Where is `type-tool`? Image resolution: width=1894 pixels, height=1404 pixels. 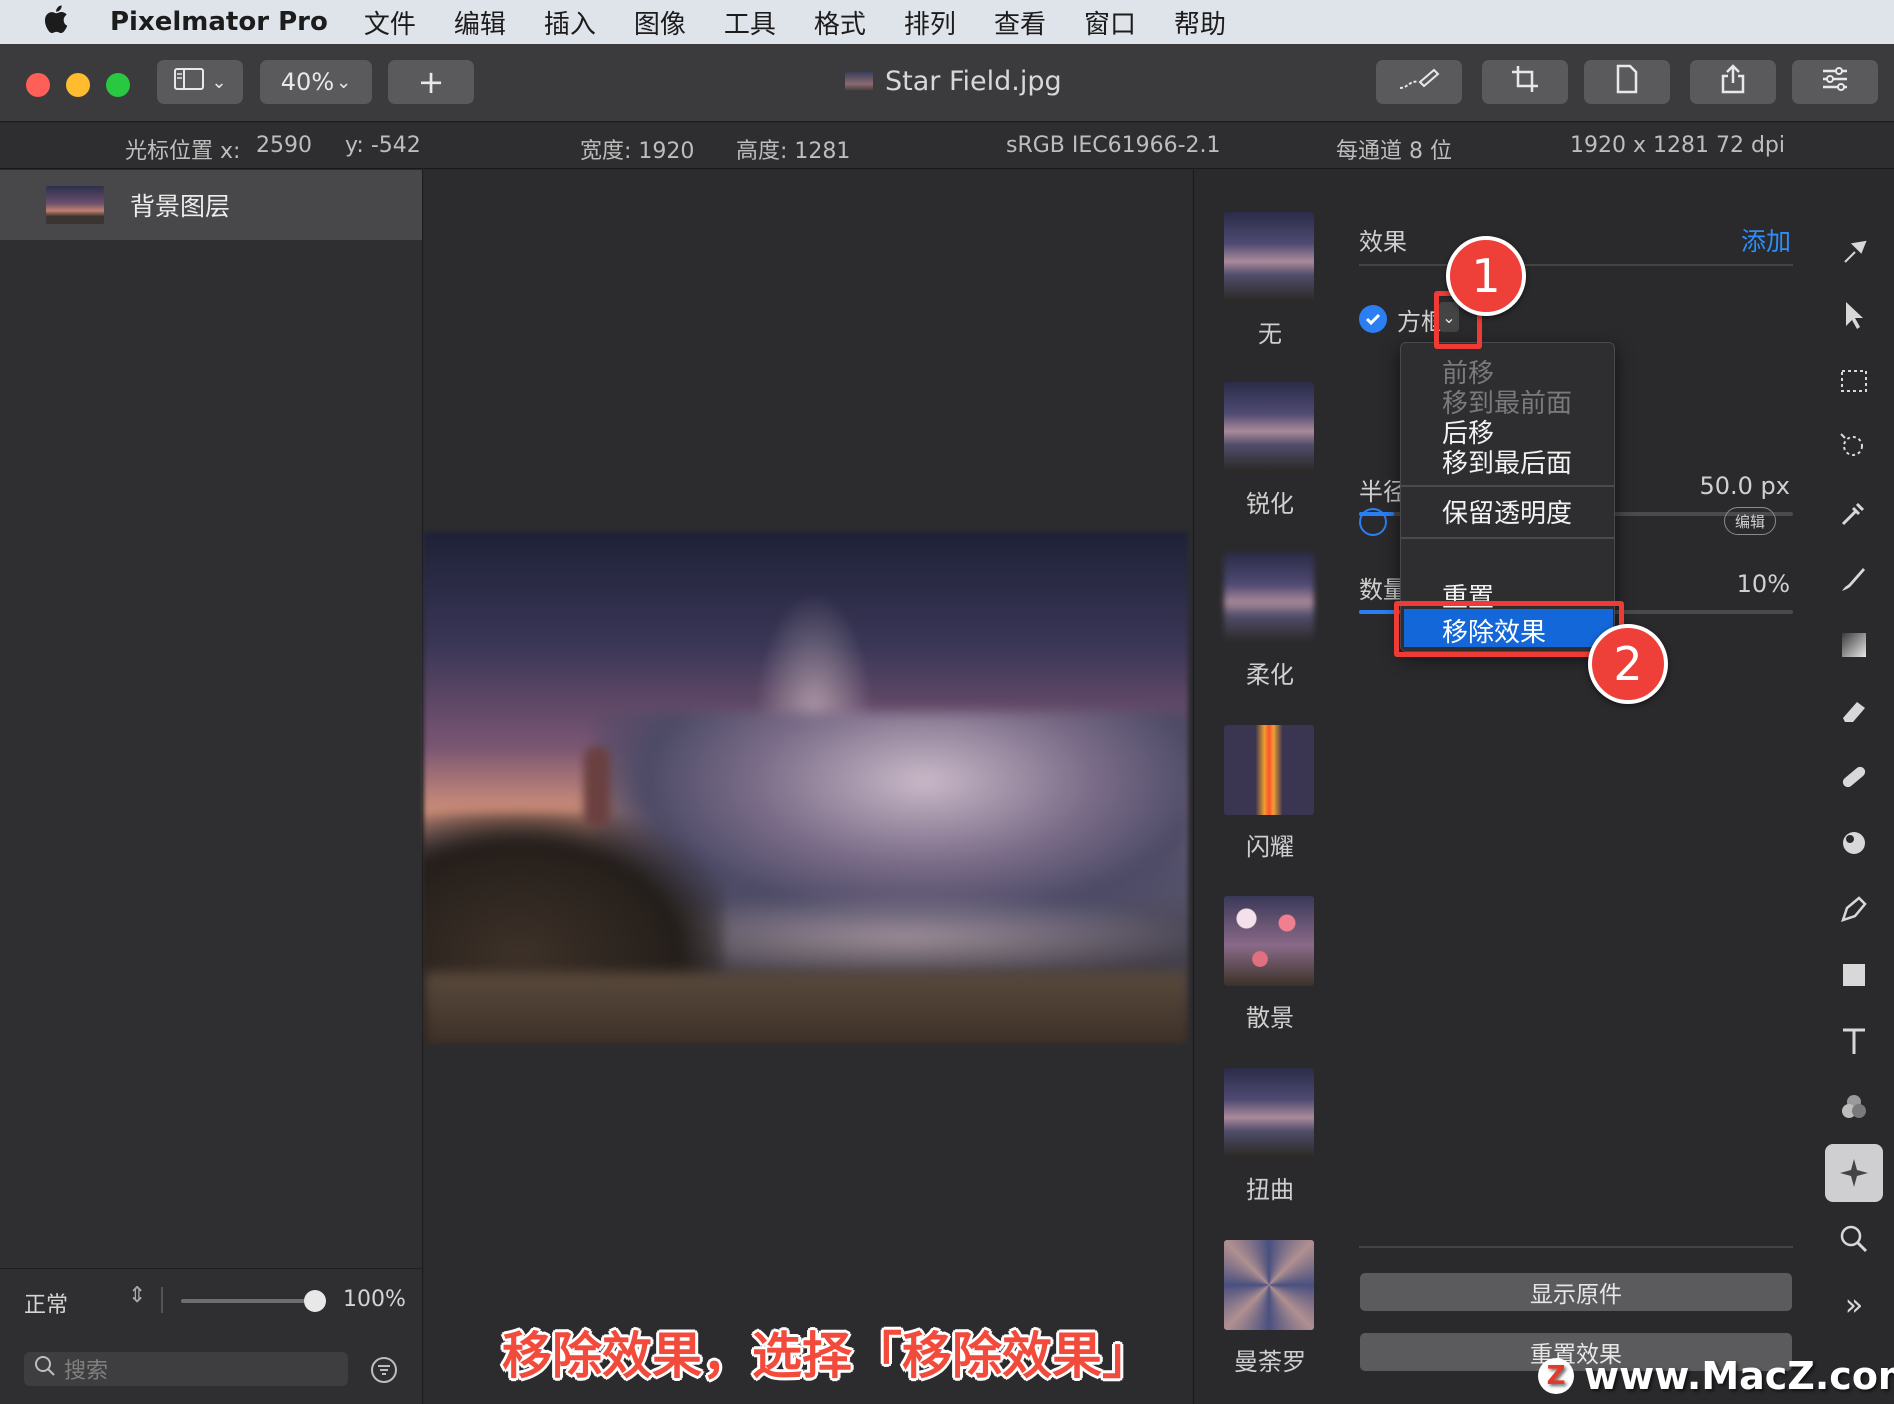
type-tool is located at coordinates (1854, 1041).